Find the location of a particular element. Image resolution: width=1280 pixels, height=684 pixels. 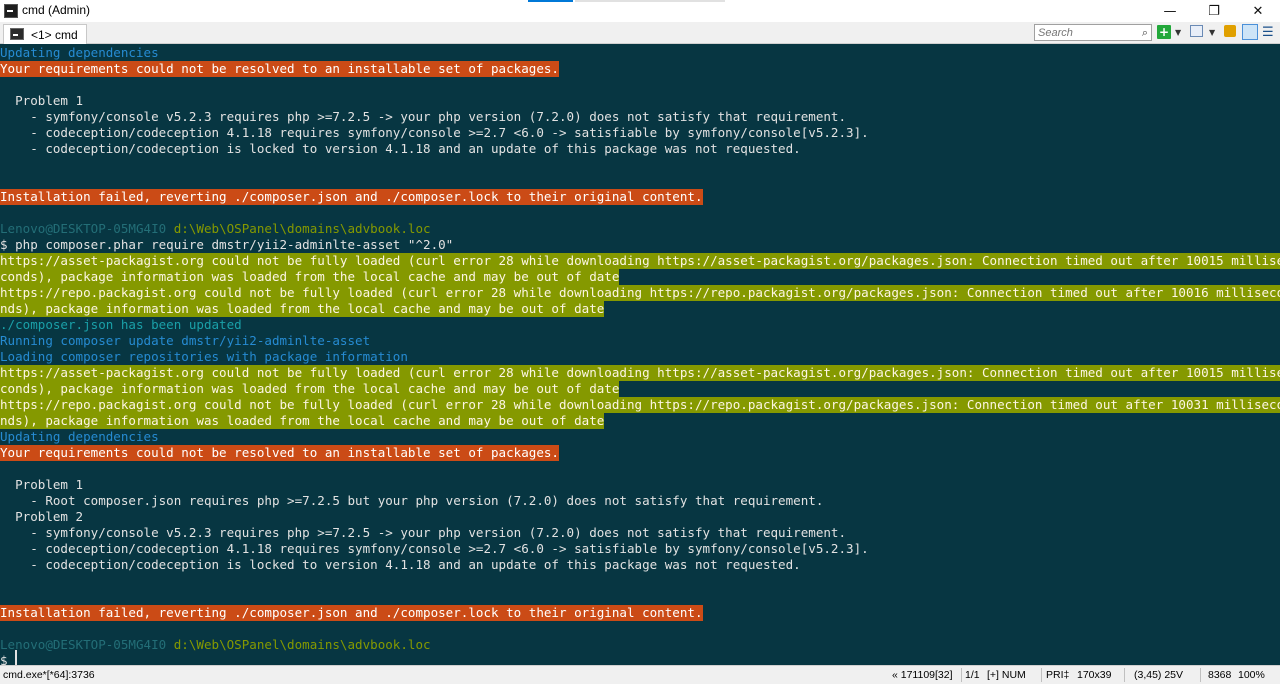

tab-cmd: <1> cmd is located at coordinates (45, 34).